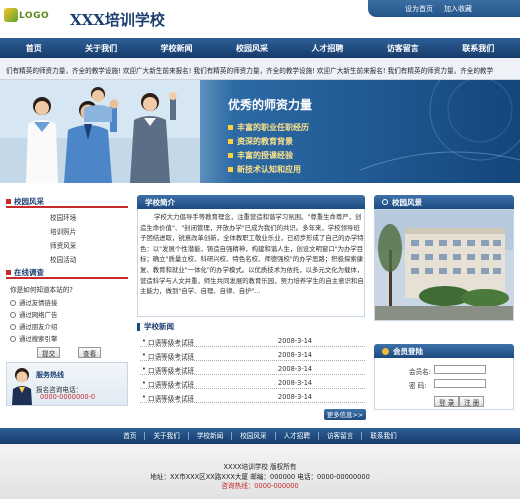 Image resolution: width=520 pixels, height=499 pixels. Describe the element at coordinates (155, 326) in the screenshot. I see `news-section-title: 学校新闻` at that location.